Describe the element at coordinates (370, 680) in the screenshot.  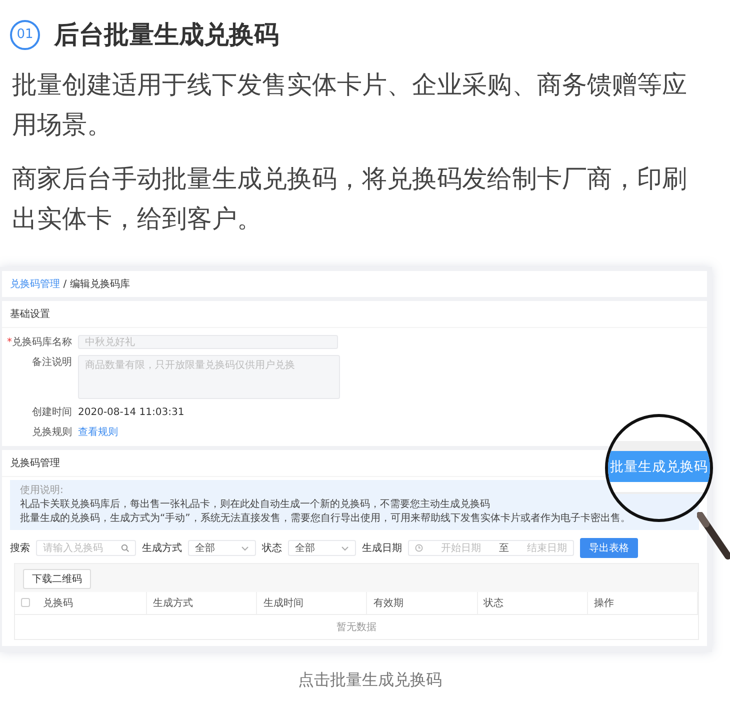
I see `image-caption: 点击批量生成兑换码` at that location.